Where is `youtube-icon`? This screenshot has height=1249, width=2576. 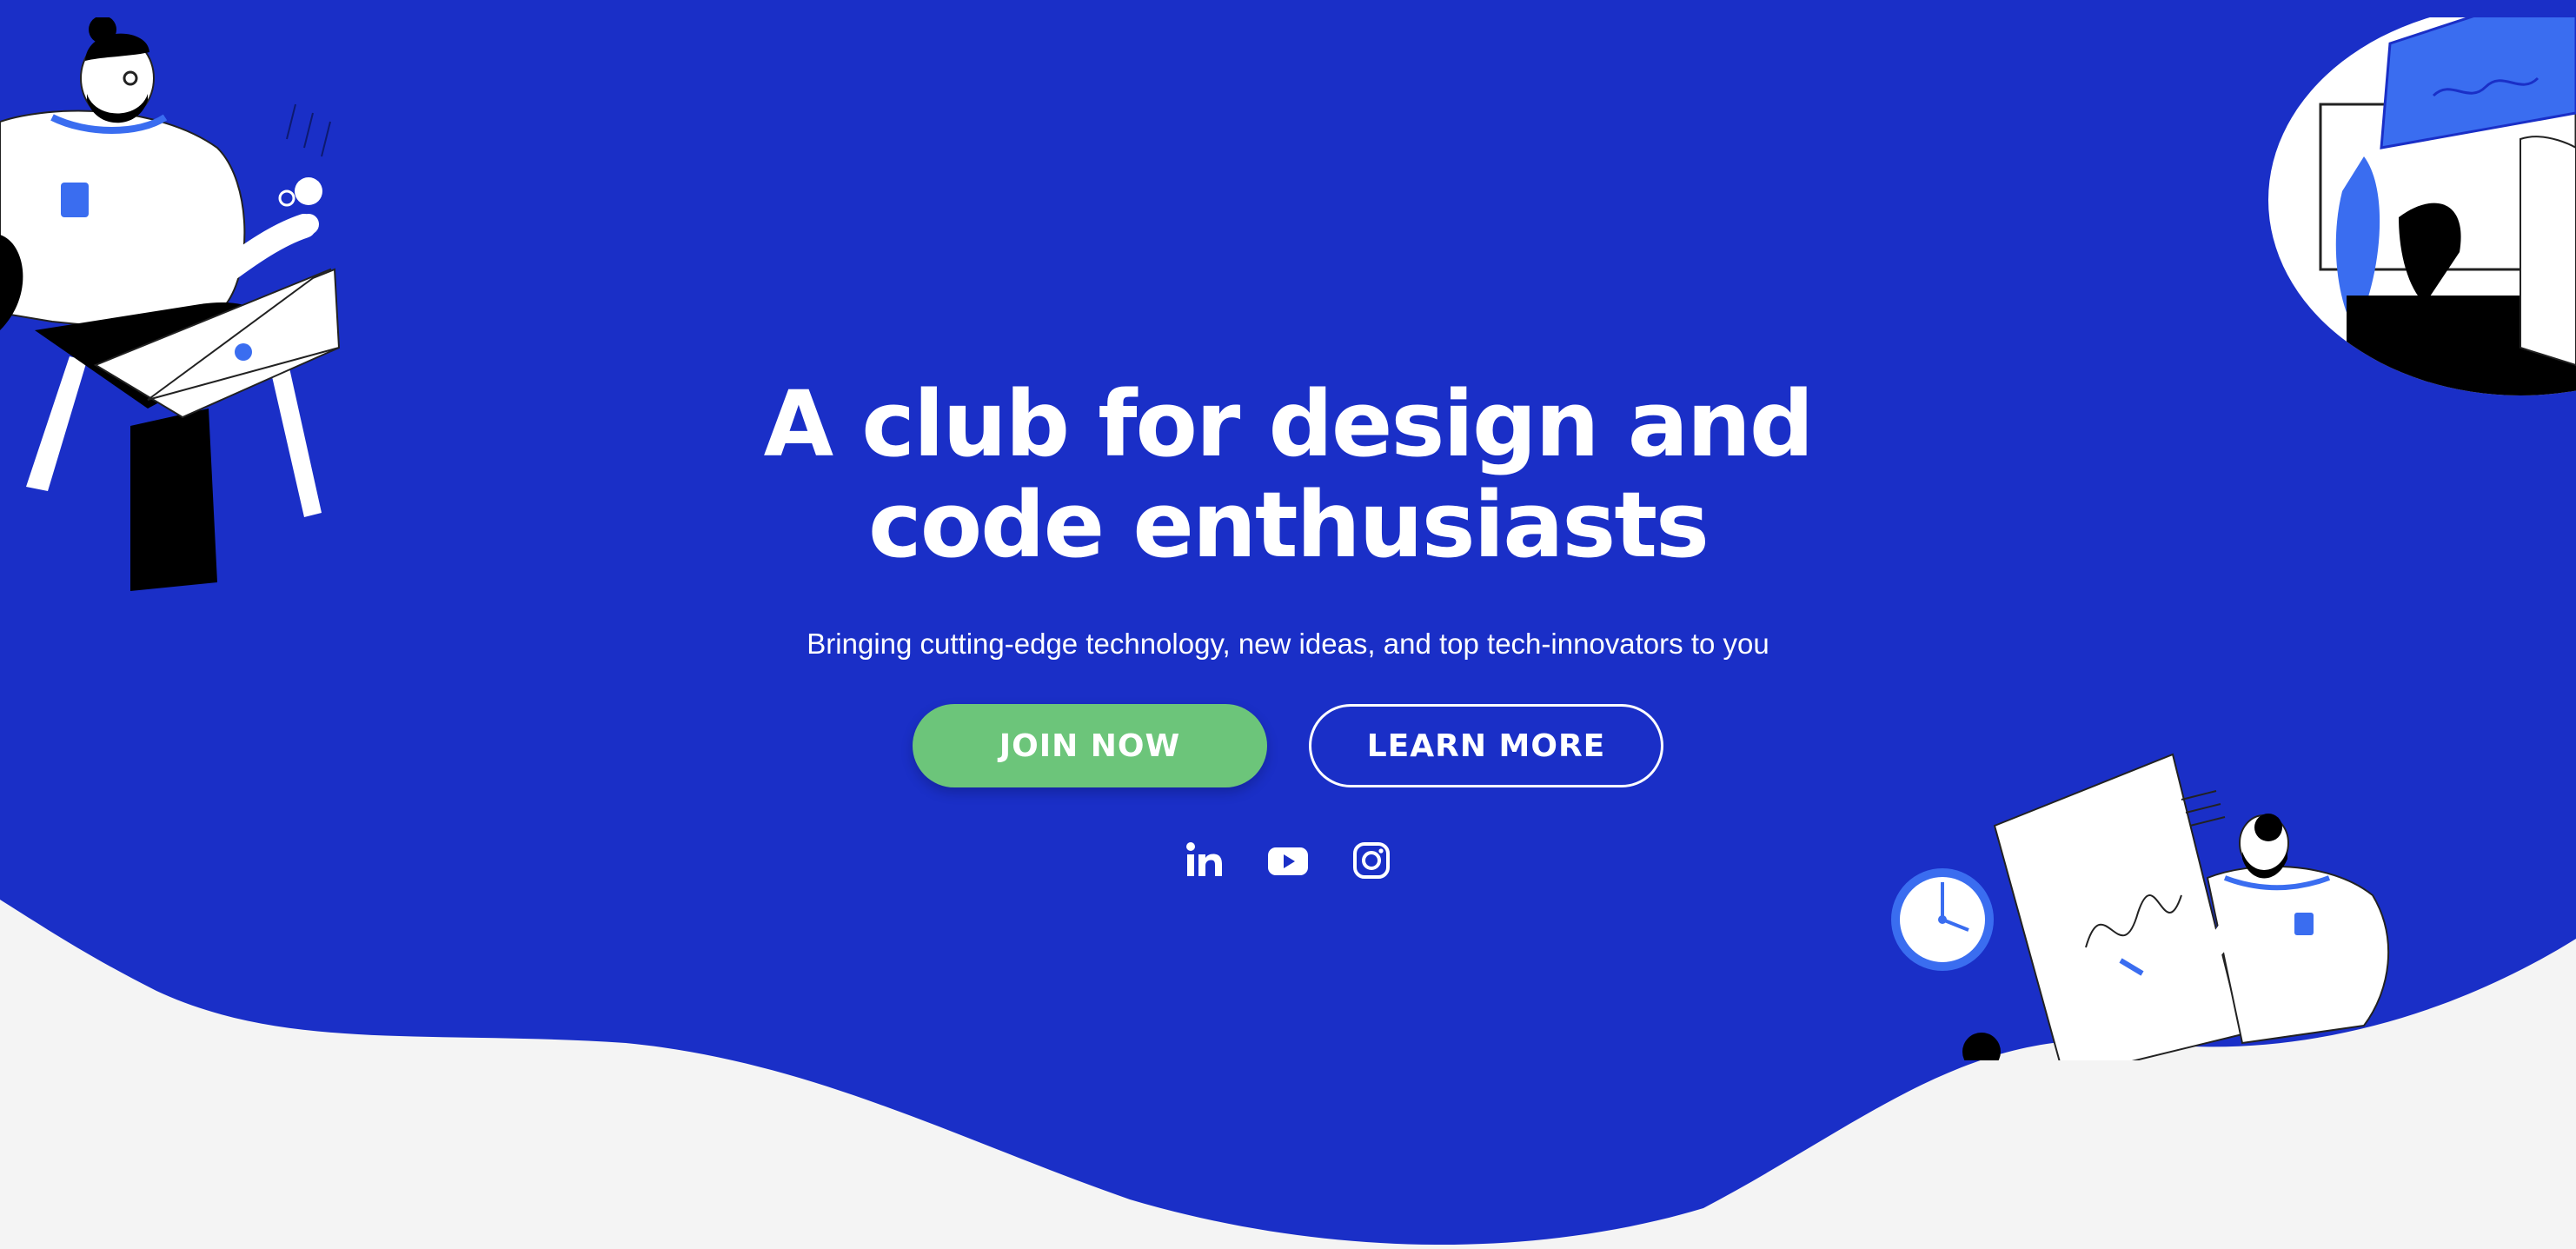
youtube-icon is located at coordinates (1288, 860).